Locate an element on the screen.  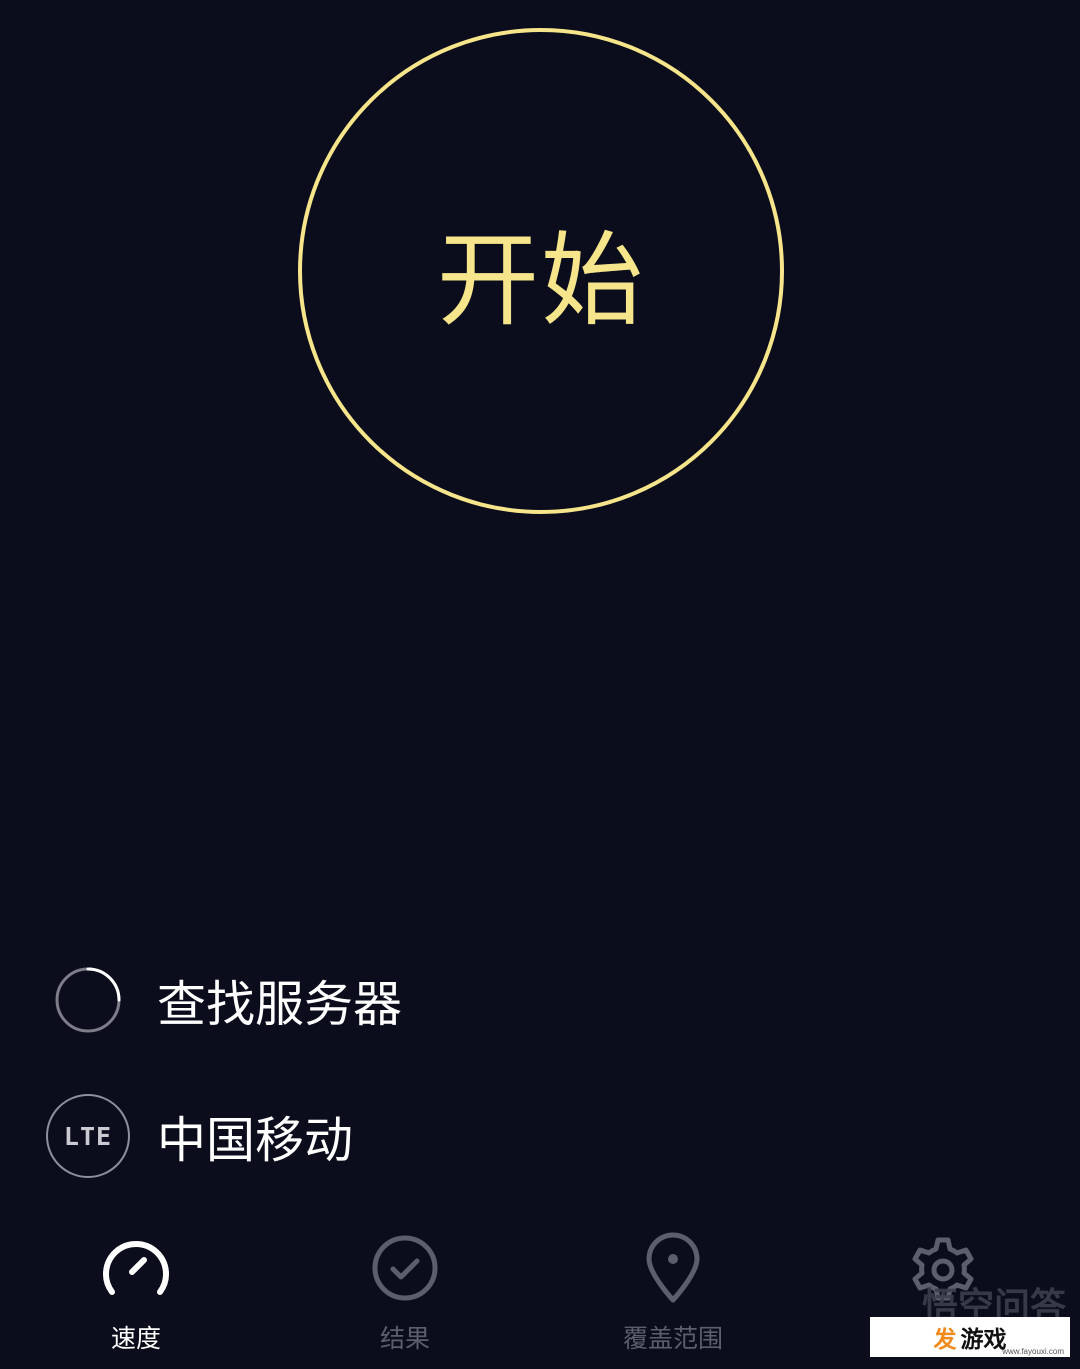
watermark-url: www.fayouxi.com is located at coordinates (1033, 1351).